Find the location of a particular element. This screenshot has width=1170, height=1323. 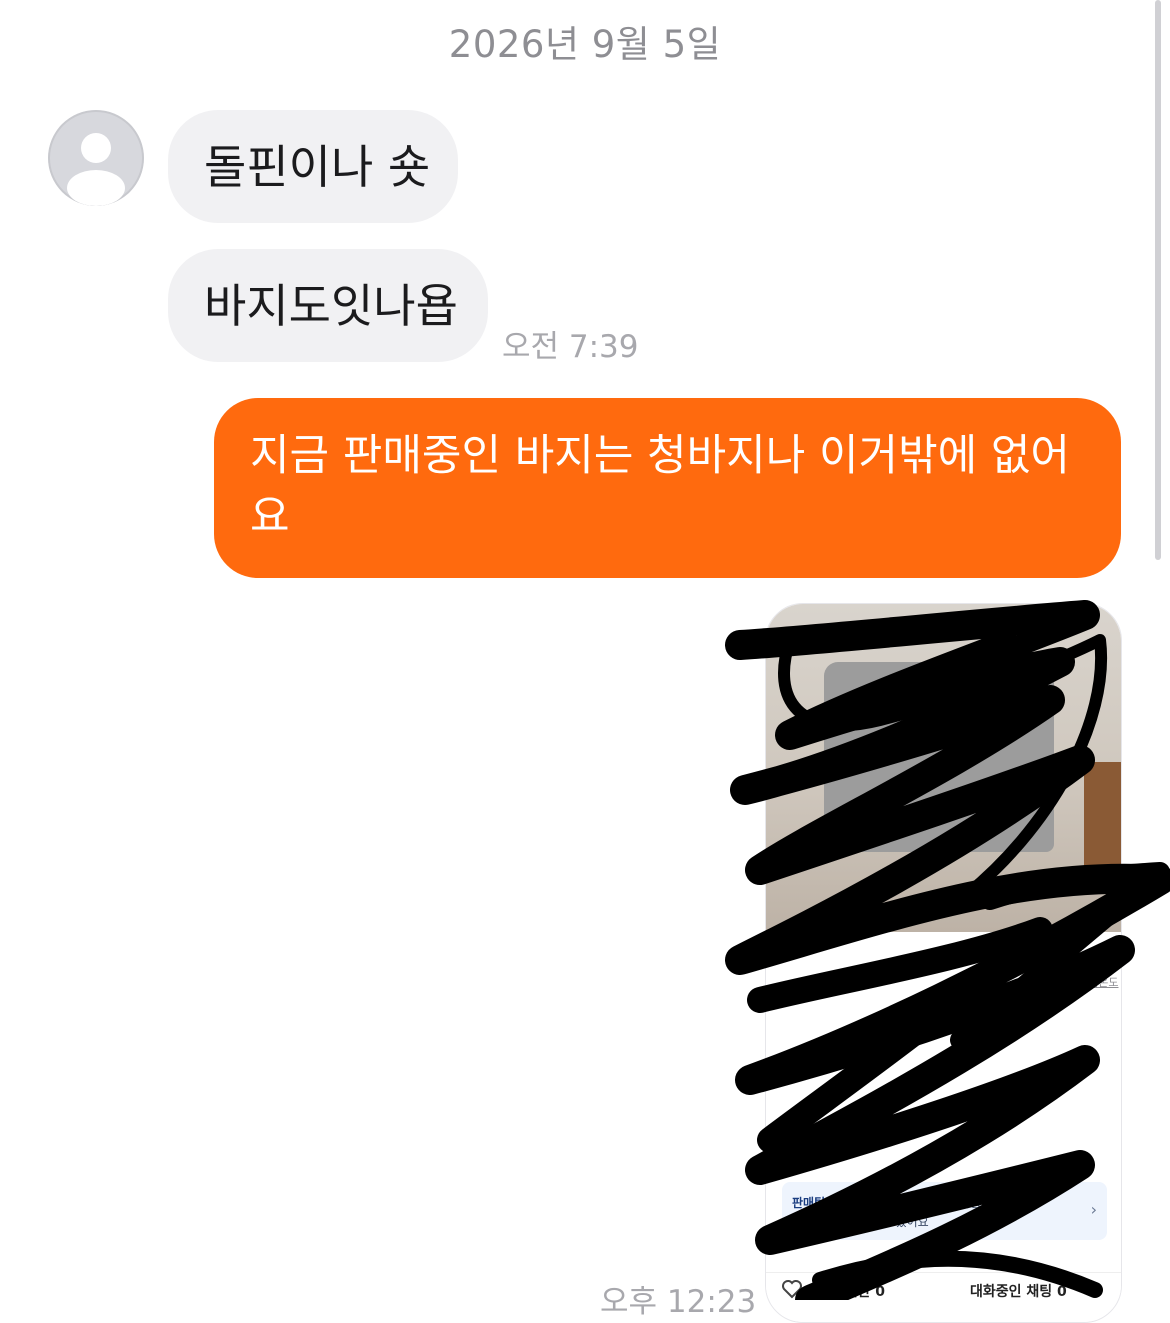

item-bottom-bar: 가격 제안 0 대화중인 채팅 0 is located at coordinates (943, 1297).